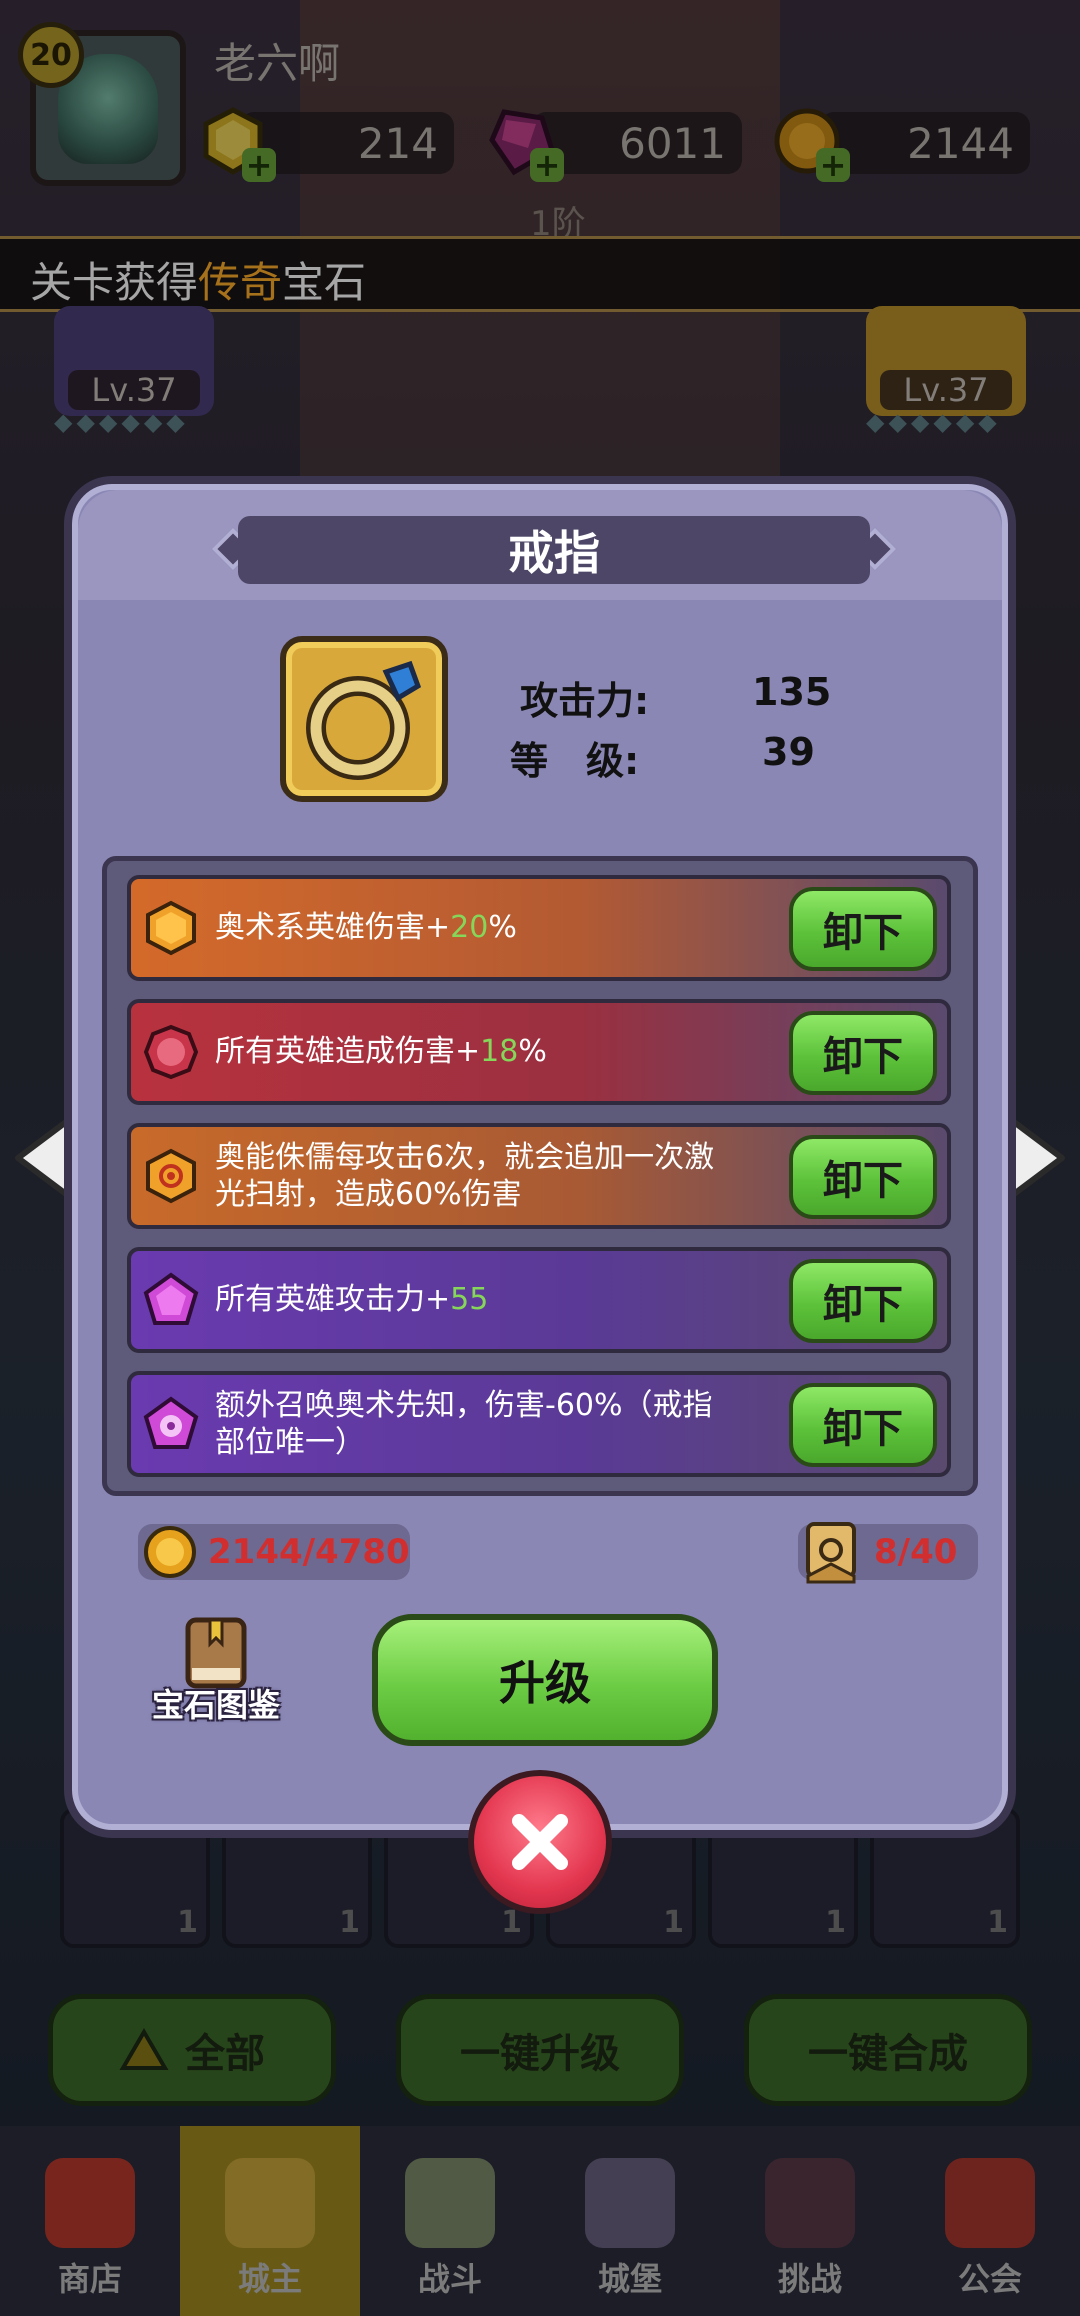 The image size is (1080, 2316). I want to click on gem-effect-row: 奥能侏儒每攻击6次，就会追加一次激 光扫射，造成60%伤害 卸下, so click(539, 1176).